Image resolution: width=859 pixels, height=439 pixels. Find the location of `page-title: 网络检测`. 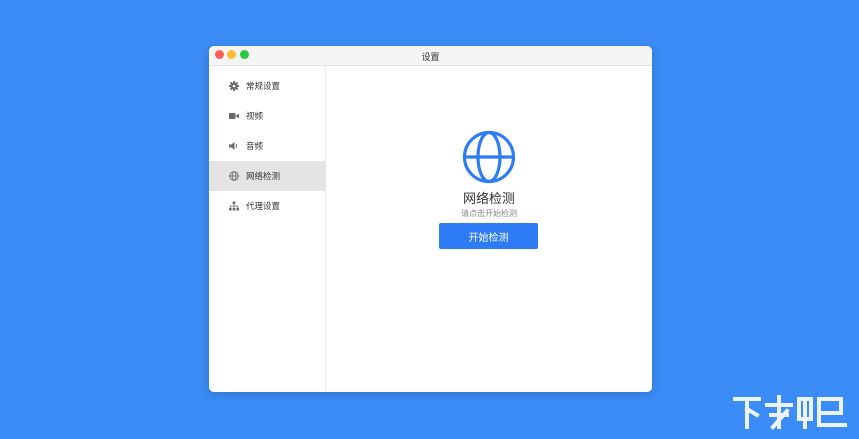

page-title: 网络检测 is located at coordinates (488, 199).